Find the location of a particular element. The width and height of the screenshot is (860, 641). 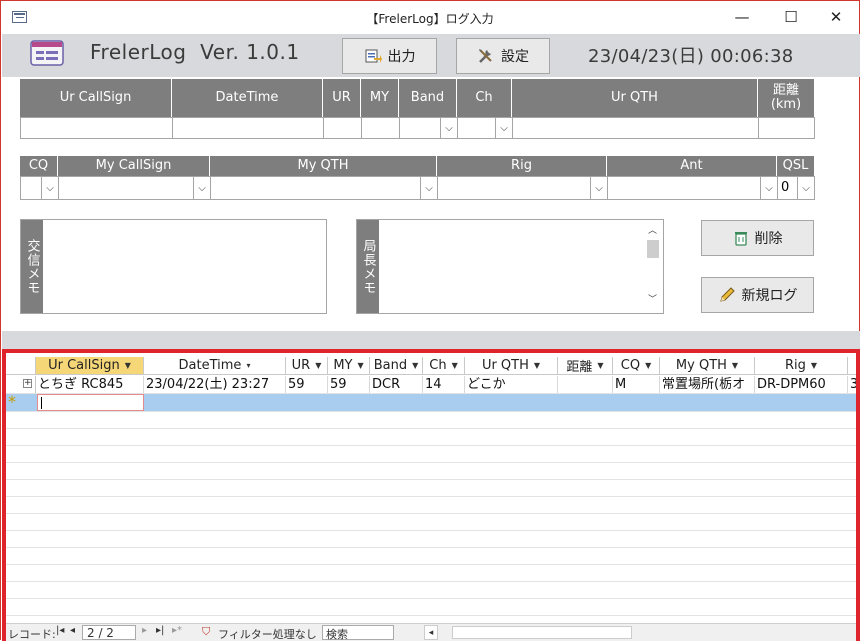

col-label: My QTH is located at coordinates (701, 365).